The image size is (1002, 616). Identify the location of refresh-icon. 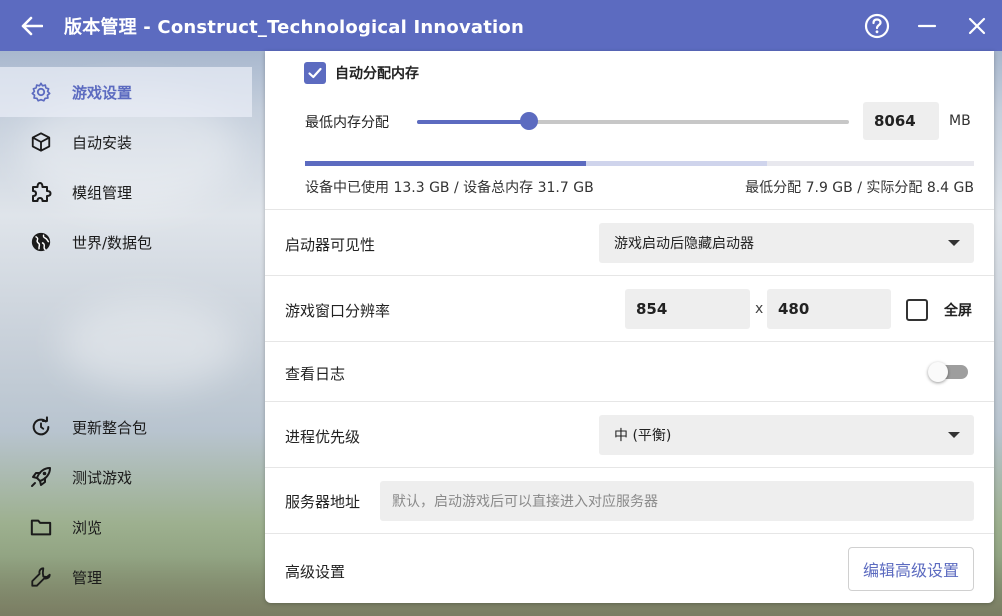
(41, 427).